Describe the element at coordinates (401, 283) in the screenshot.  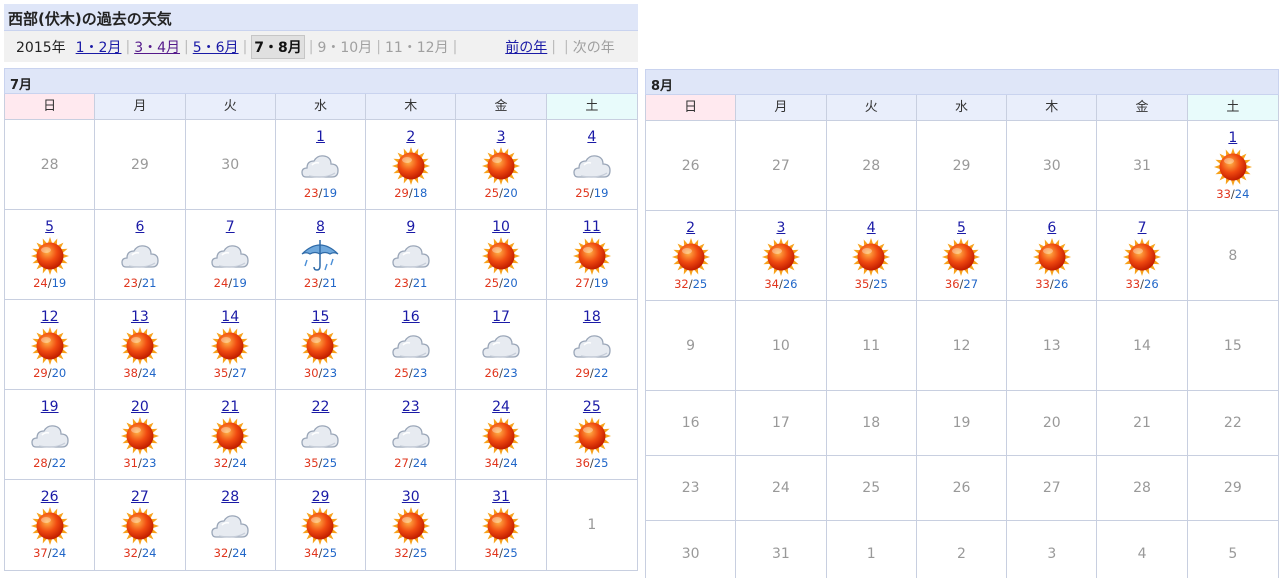
I see `high-temp: 23` at that location.